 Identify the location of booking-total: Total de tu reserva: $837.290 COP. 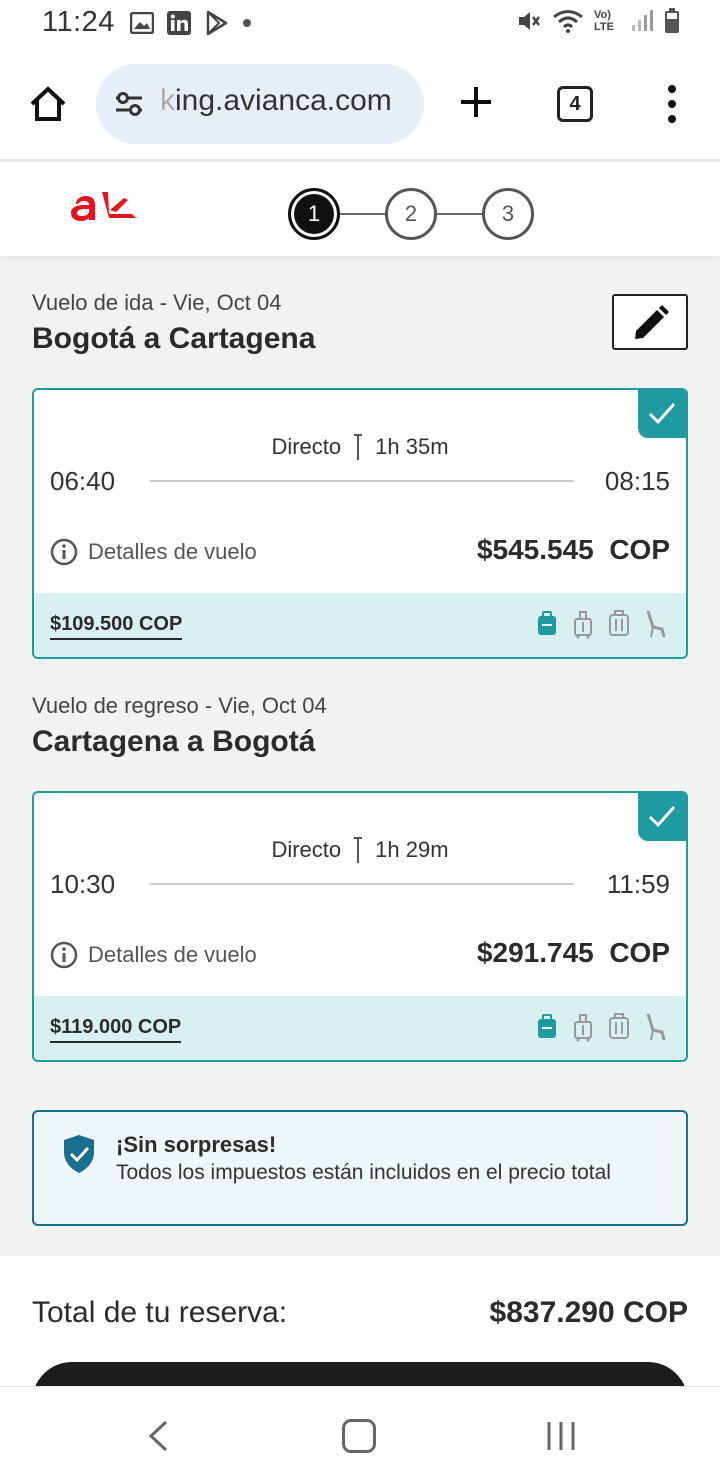
(360, 1339).